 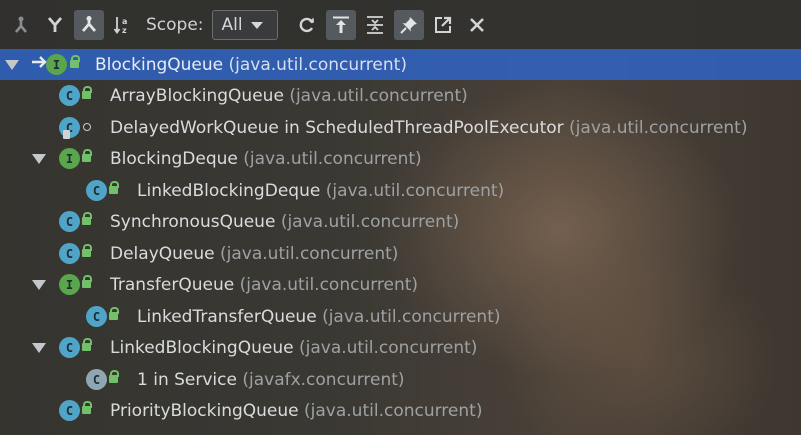 I want to click on supertypes-hierarchy-icon, so click(x=21, y=24).